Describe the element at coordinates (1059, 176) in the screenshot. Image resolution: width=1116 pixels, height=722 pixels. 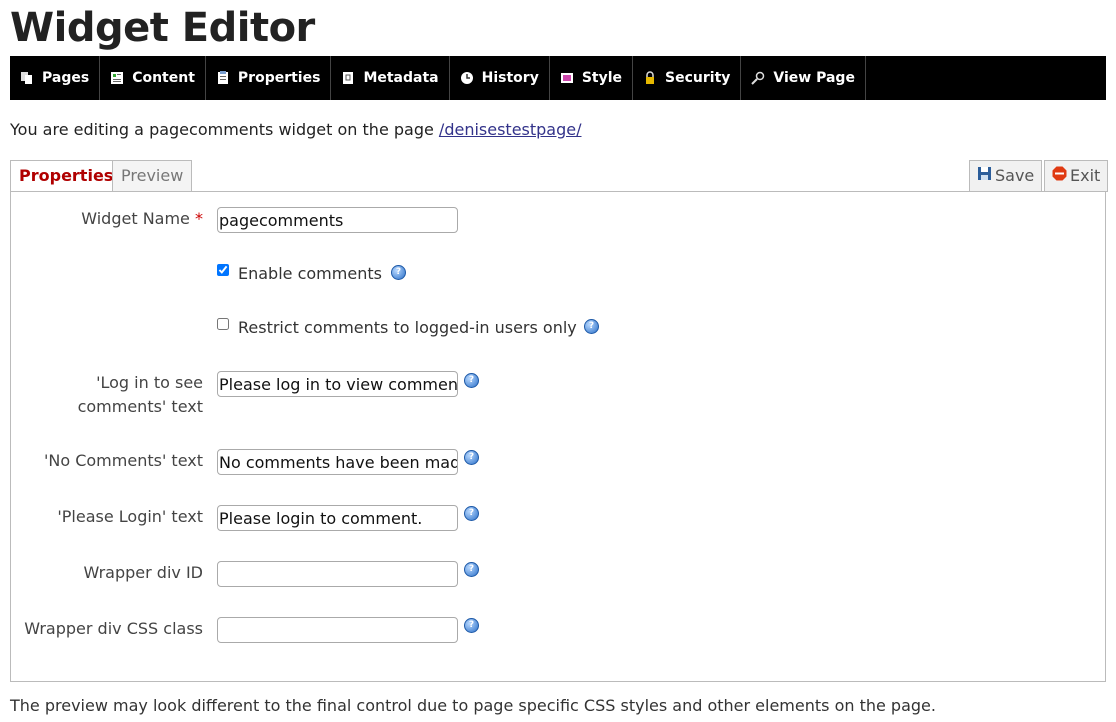
I see `stop-icon` at that location.